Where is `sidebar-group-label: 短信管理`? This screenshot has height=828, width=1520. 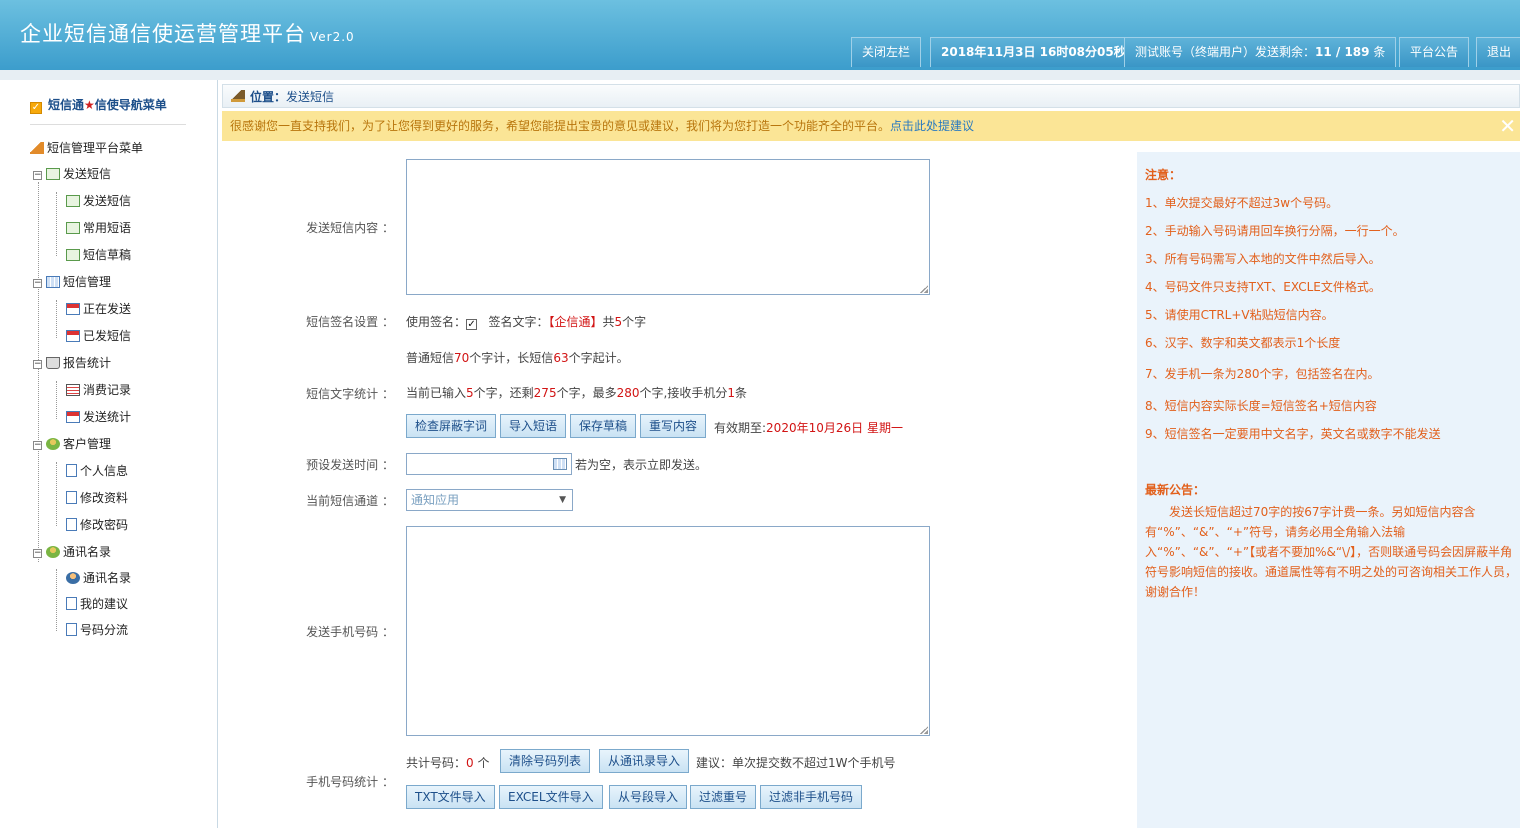
sidebar-group-label: 短信管理 is located at coordinates (87, 282).